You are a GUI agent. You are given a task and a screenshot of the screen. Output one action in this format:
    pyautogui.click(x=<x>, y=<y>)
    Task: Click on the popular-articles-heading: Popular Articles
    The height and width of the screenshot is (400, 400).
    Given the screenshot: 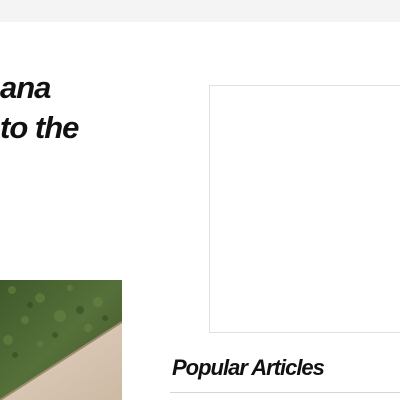 What is the action you would take?
    pyautogui.click(x=248, y=367)
    